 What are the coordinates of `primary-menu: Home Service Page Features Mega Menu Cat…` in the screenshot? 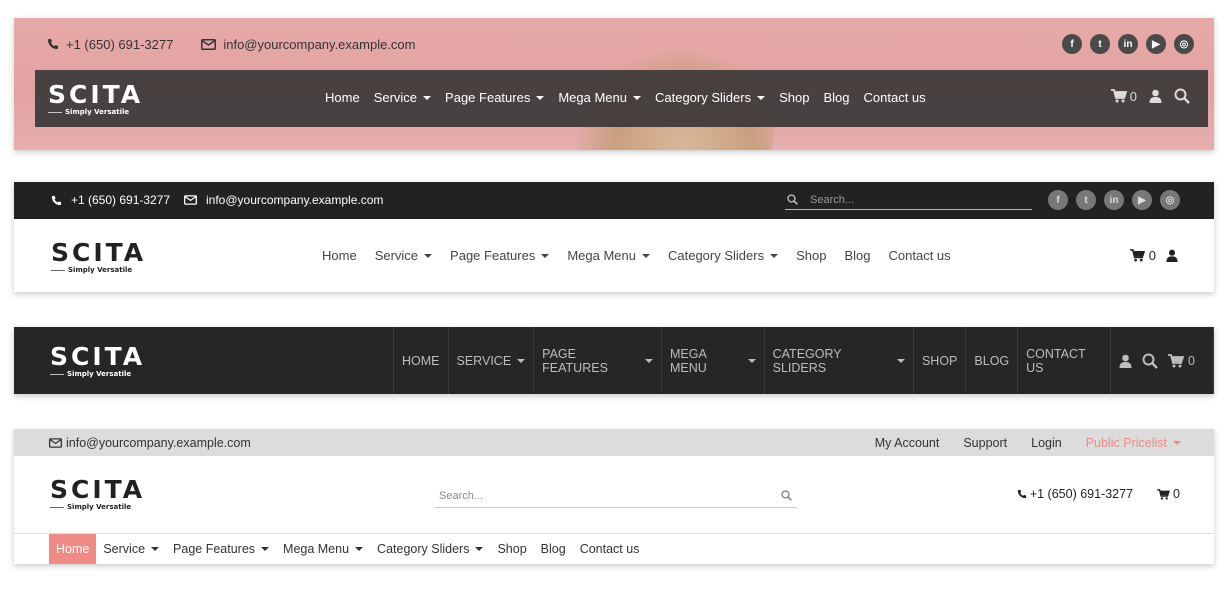 It's located at (632, 97).